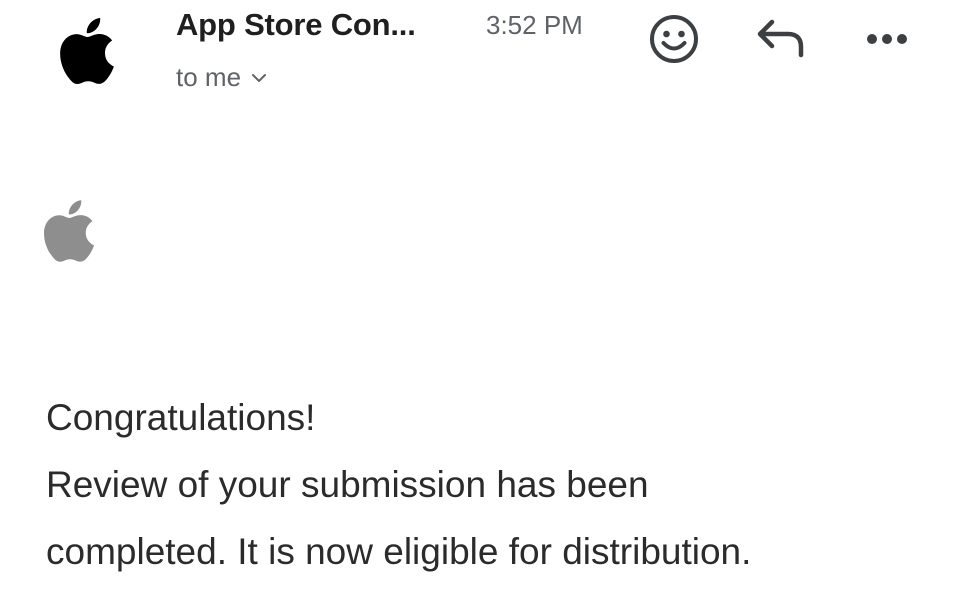  I want to click on add-reaction-button, so click(674, 39).